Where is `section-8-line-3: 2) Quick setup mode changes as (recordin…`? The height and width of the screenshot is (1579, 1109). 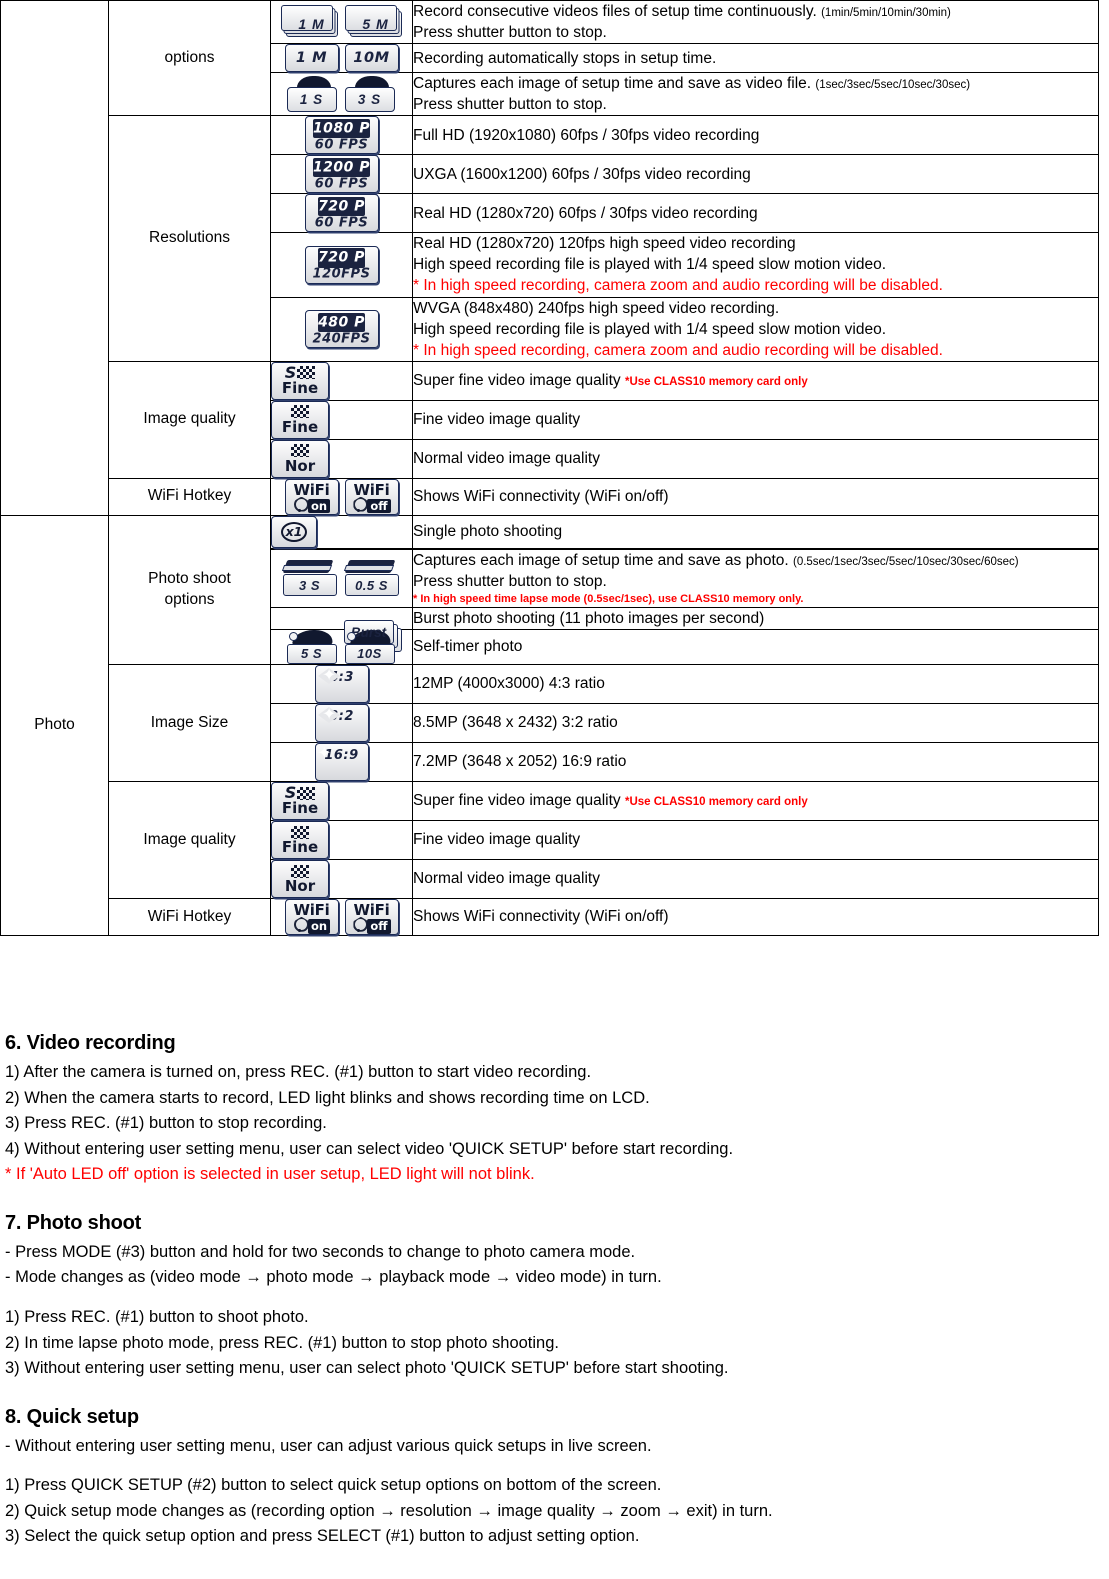 section-8-line-3: 2) Quick setup mode changes as (recordin… is located at coordinates (389, 1510).